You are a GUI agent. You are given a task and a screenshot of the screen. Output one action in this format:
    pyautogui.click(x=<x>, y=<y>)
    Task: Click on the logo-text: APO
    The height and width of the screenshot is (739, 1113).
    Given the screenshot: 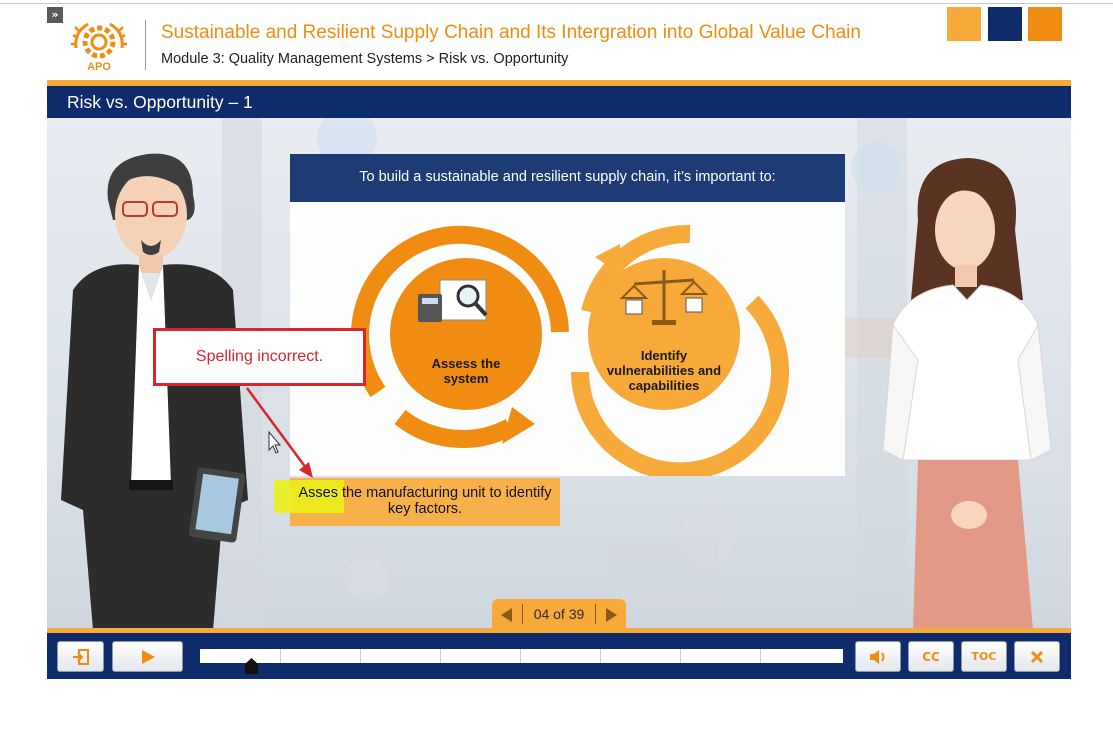 What is the action you would take?
    pyautogui.click(x=99, y=66)
    